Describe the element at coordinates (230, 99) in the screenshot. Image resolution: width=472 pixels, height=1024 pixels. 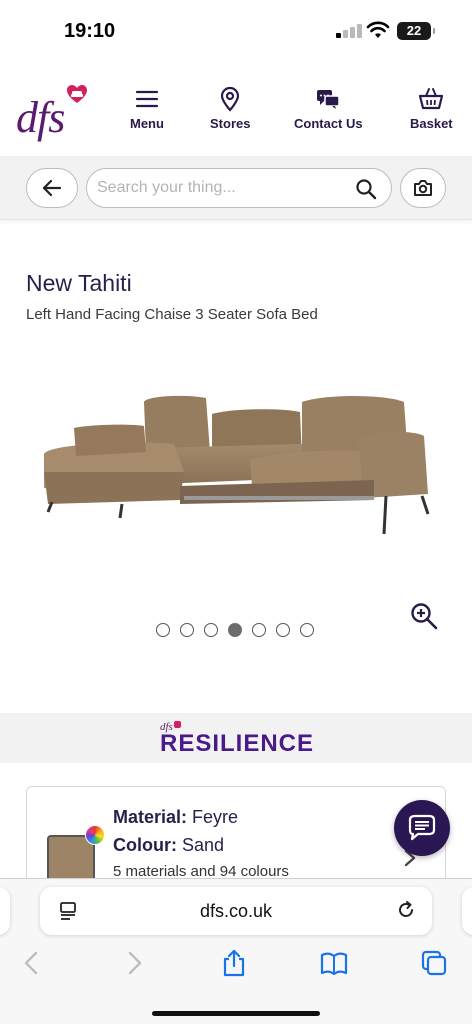
I see `location-pin-icon` at that location.